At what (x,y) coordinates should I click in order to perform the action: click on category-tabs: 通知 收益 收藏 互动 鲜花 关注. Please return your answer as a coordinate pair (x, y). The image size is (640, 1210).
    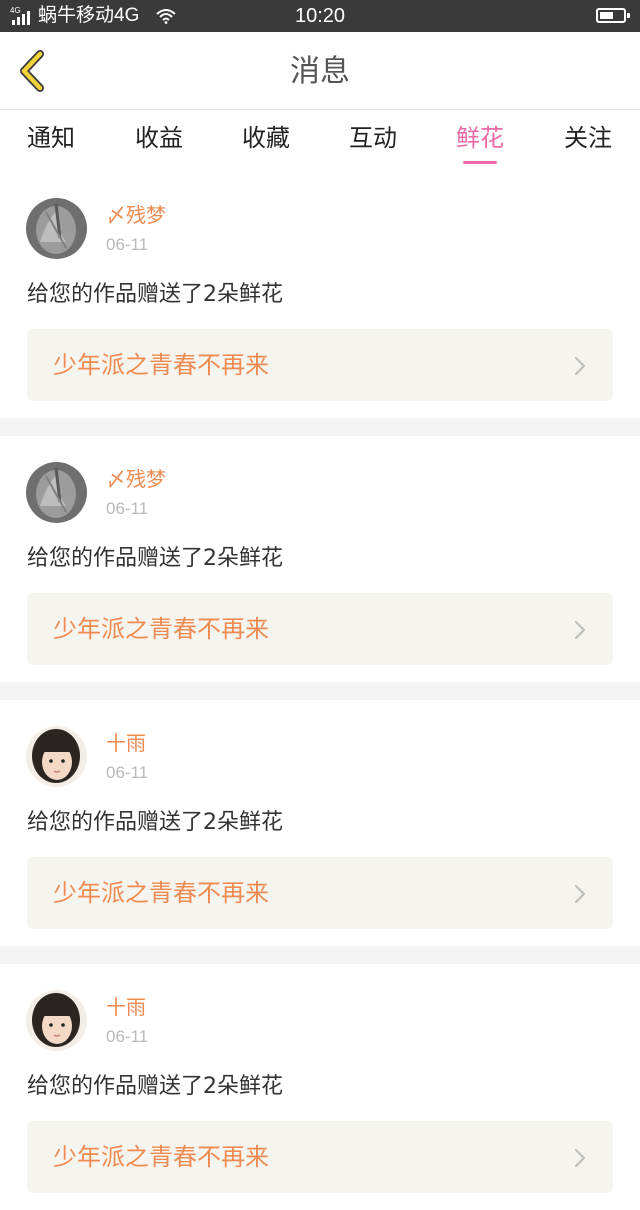
    Looking at the image, I should click on (320, 141).